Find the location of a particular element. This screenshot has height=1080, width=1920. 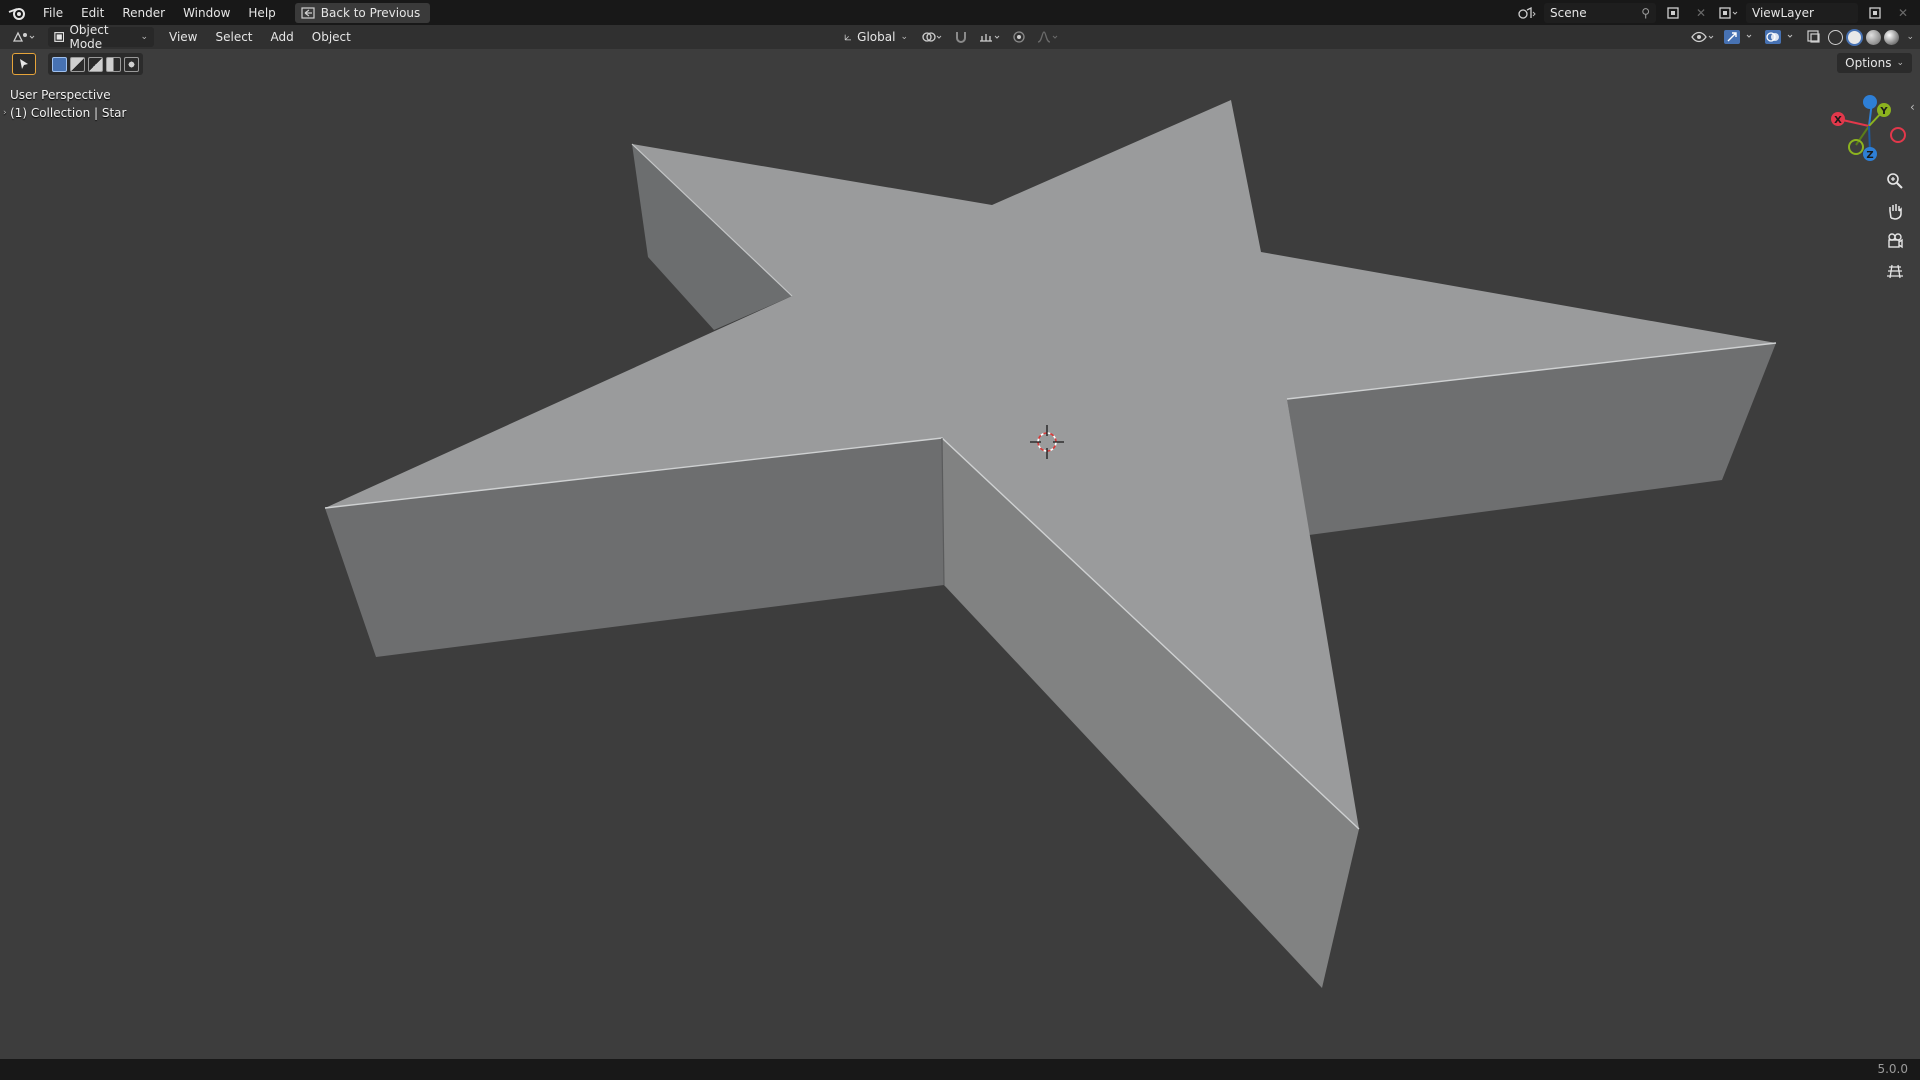

gizmo-neg-y-handle is located at coordinates (1856, 147).